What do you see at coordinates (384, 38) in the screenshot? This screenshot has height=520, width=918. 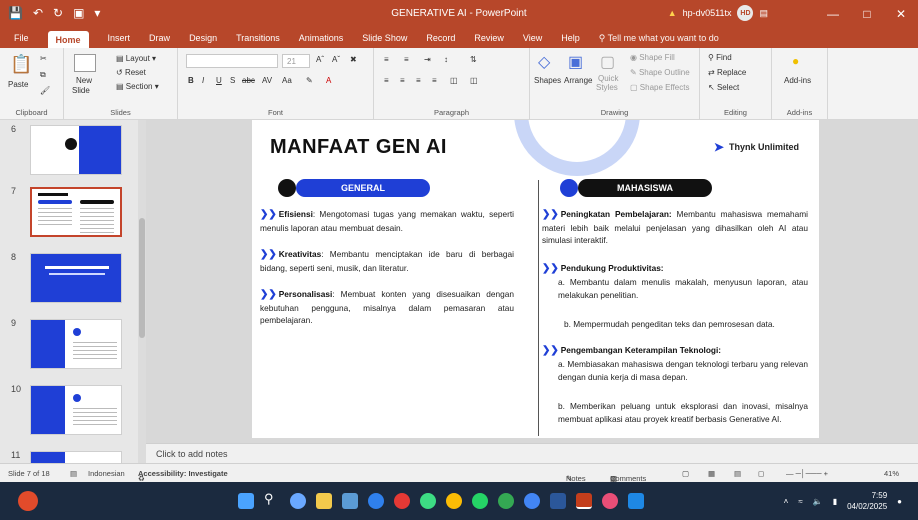 I see `tab-slide-show: Slide Show` at bounding box center [384, 38].